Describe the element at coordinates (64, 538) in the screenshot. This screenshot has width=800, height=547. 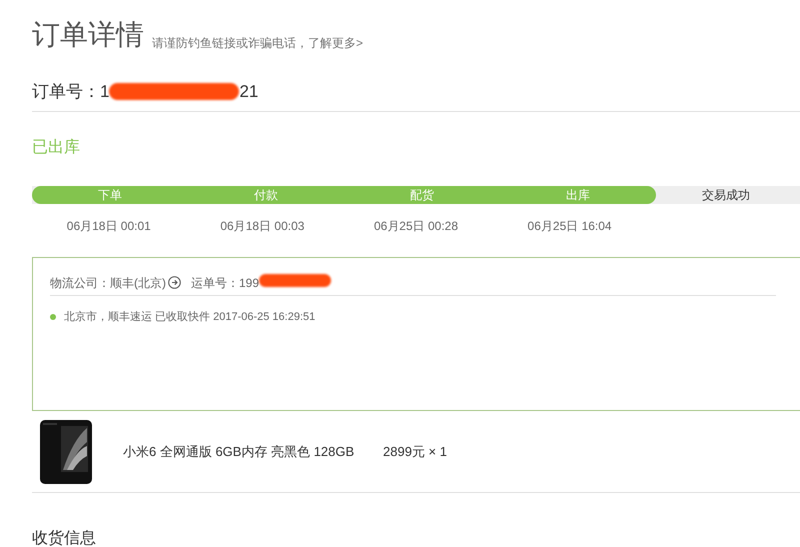
I see `section-heading: 收货信息` at that location.